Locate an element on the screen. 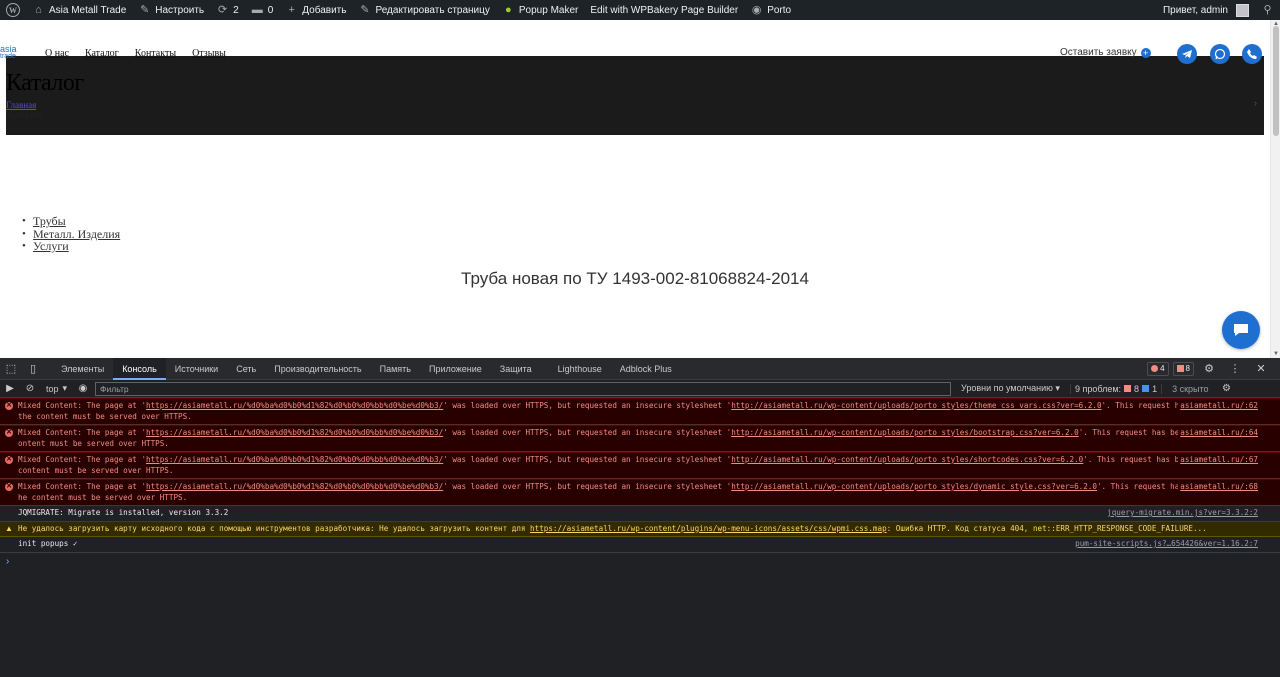 This screenshot has height=677, width=1280. account-menu: Привет, admin is located at coordinates (1206, 10).